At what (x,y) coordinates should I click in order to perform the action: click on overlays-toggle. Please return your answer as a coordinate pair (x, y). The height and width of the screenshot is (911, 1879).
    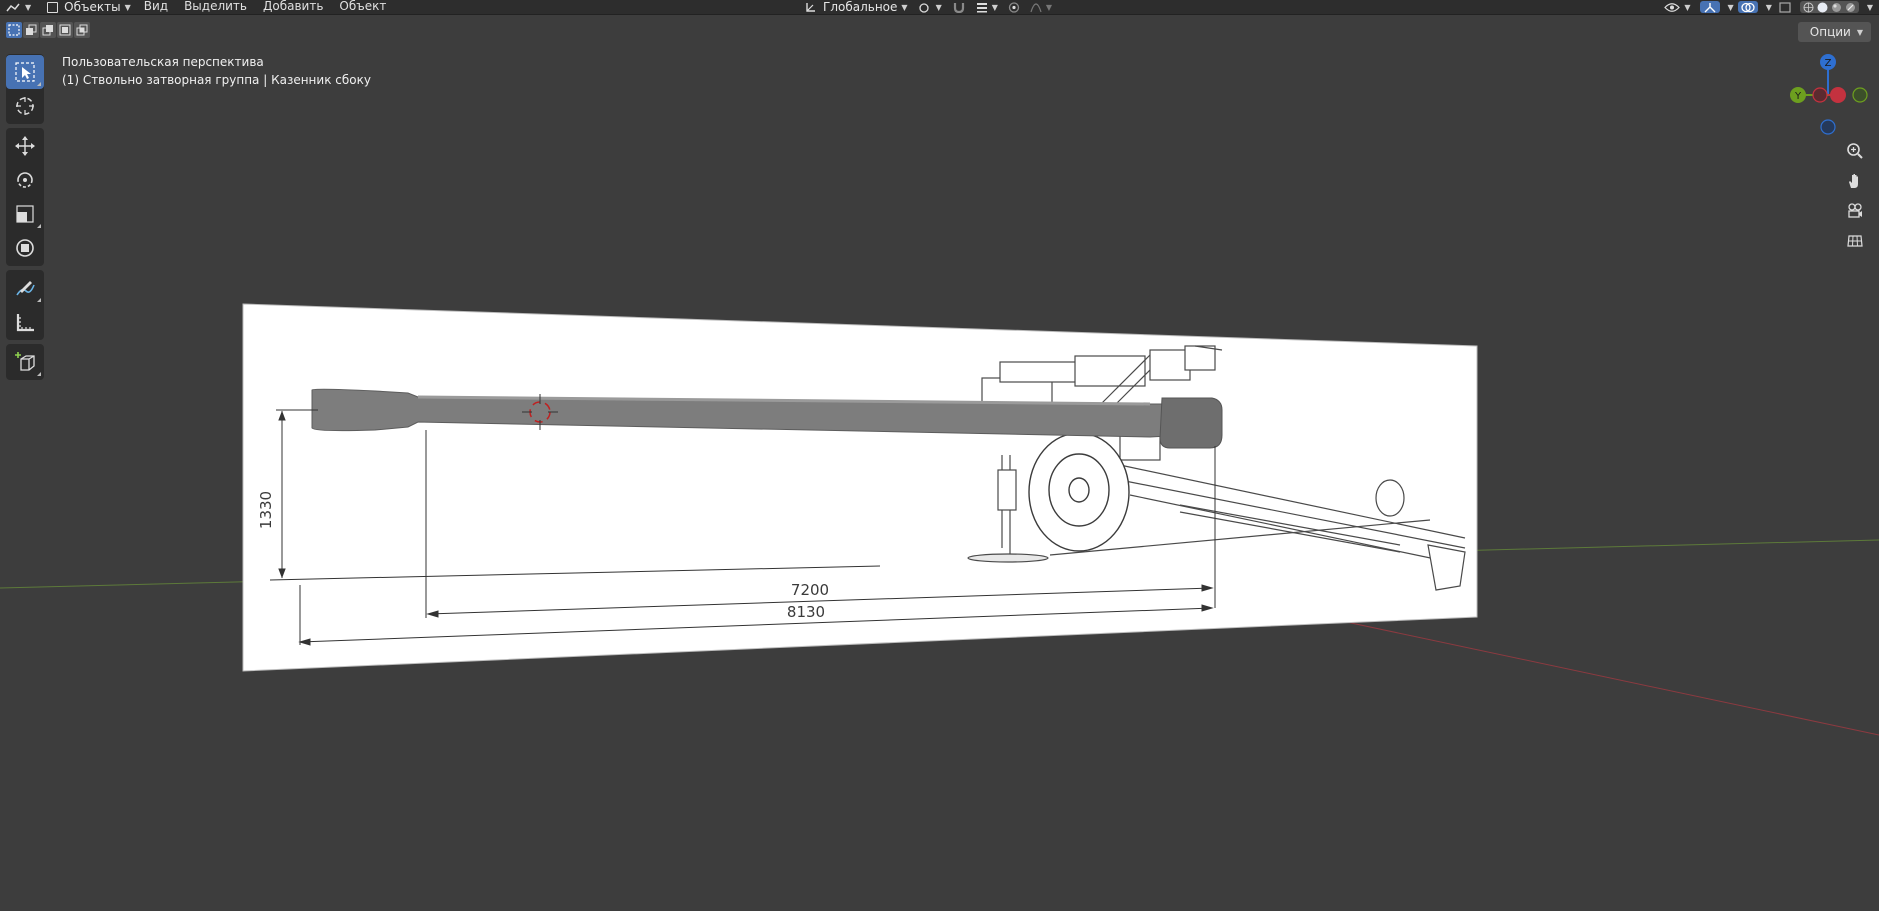
    Looking at the image, I should click on (1747, 7).